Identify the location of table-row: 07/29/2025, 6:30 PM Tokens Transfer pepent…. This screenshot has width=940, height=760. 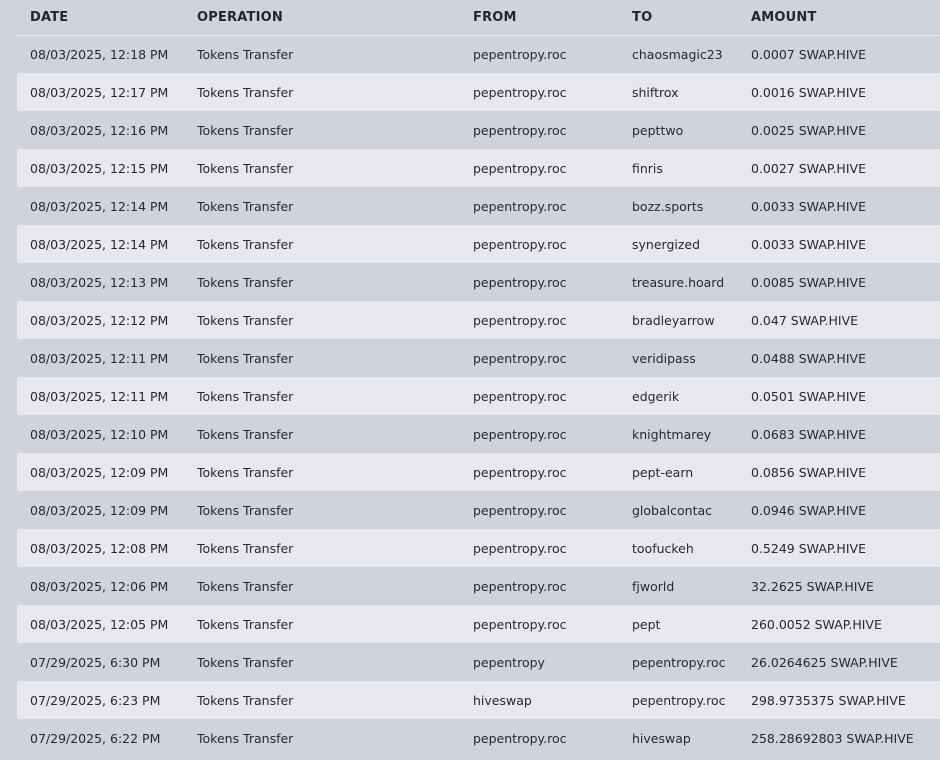
(478, 662).